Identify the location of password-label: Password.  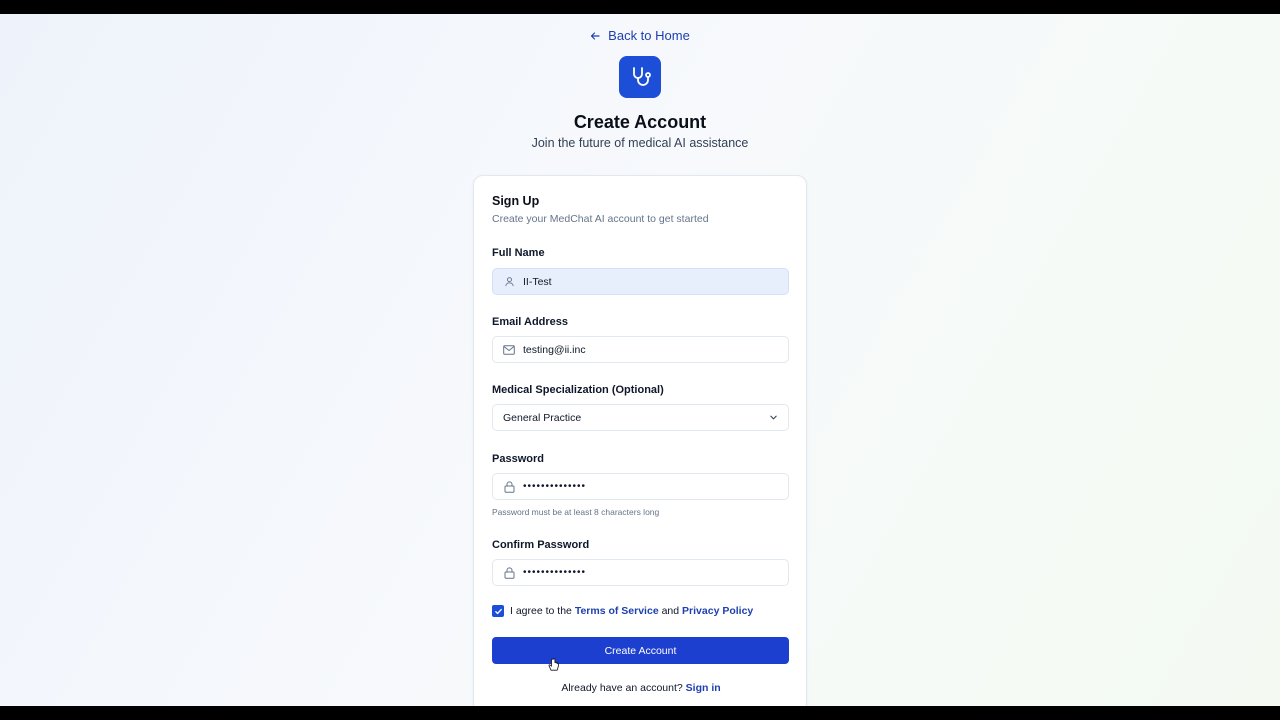
(518, 459).